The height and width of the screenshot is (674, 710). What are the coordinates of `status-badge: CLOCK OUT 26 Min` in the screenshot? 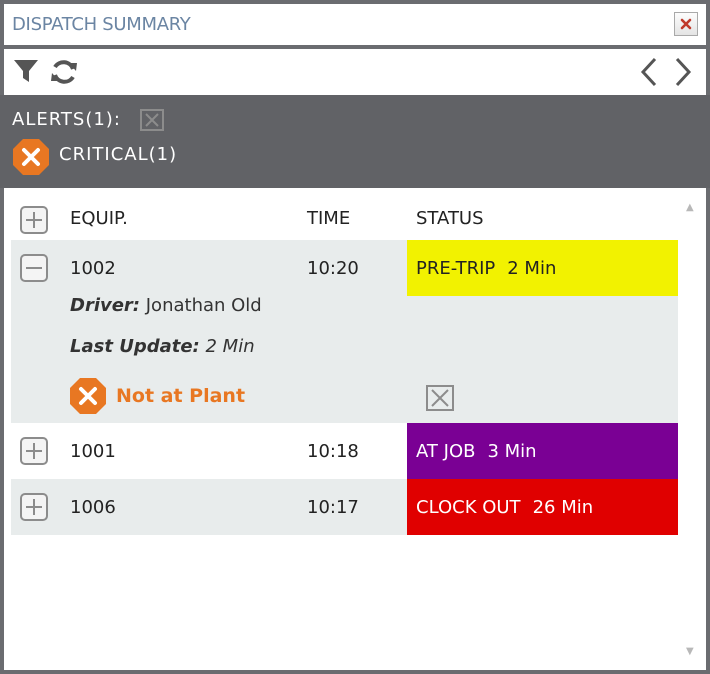 It's located at (542, 507).